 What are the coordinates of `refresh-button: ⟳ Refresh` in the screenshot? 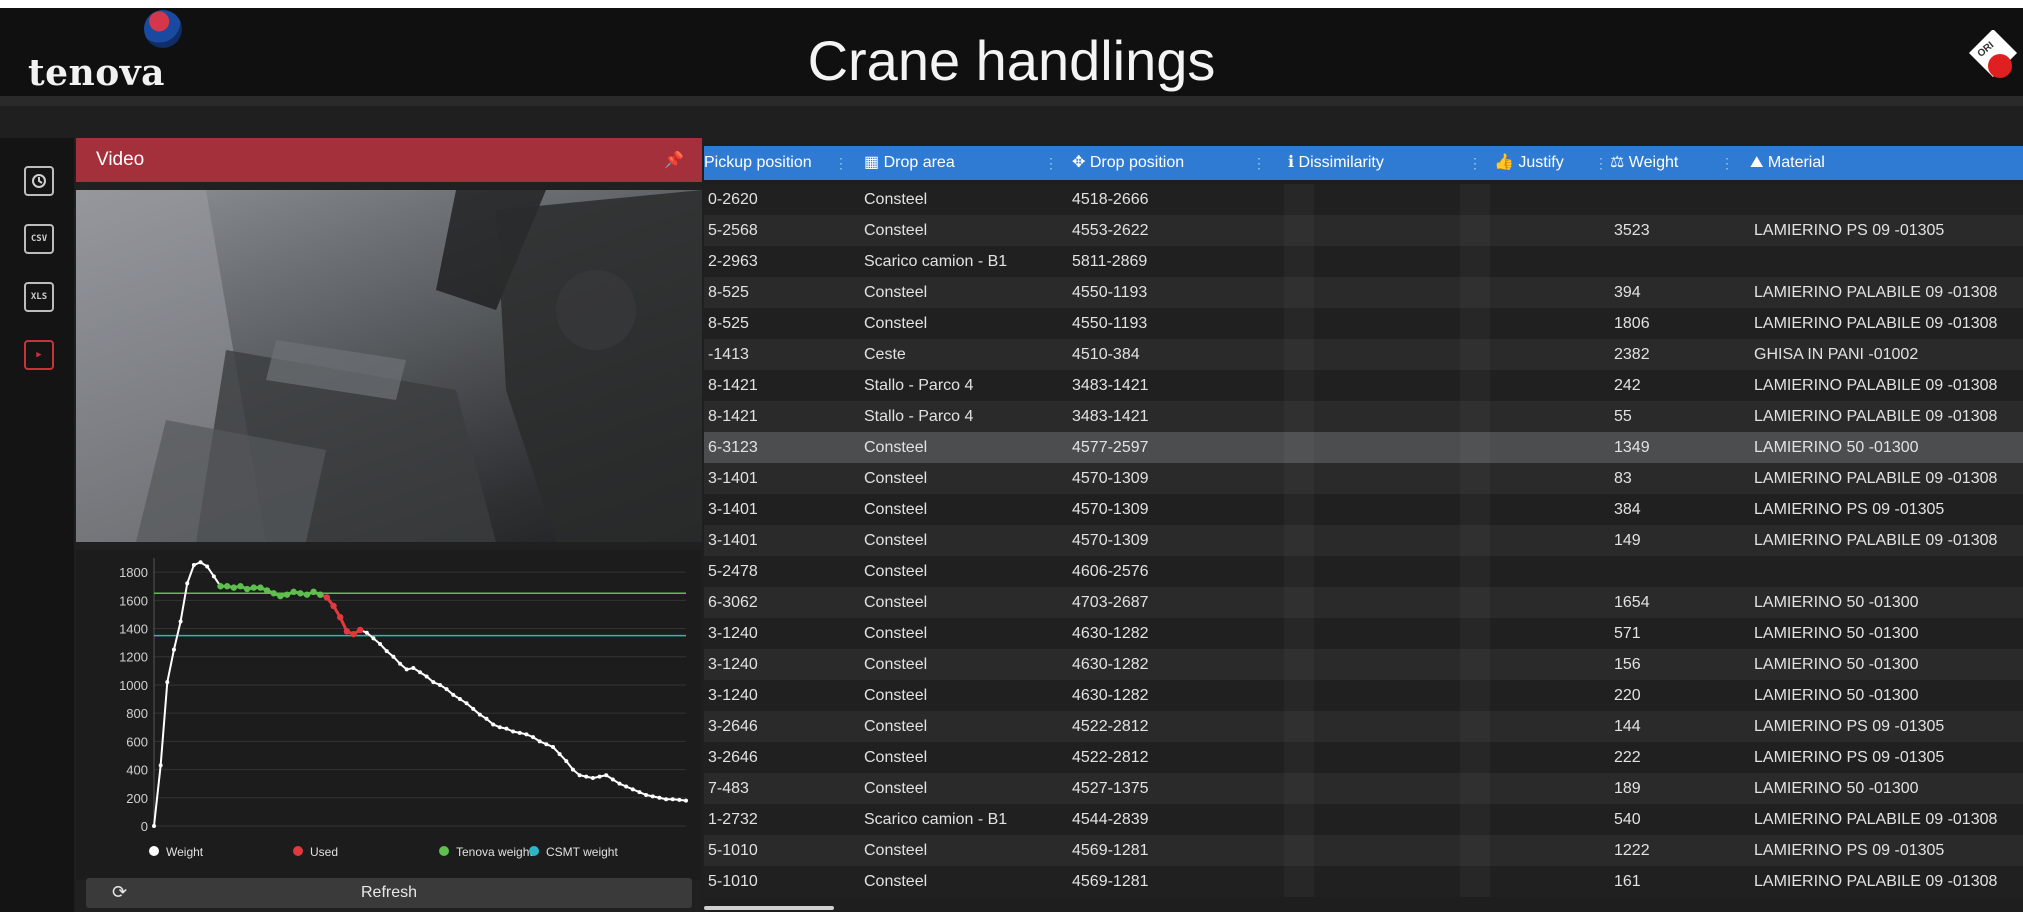 It's located at (389, 893).